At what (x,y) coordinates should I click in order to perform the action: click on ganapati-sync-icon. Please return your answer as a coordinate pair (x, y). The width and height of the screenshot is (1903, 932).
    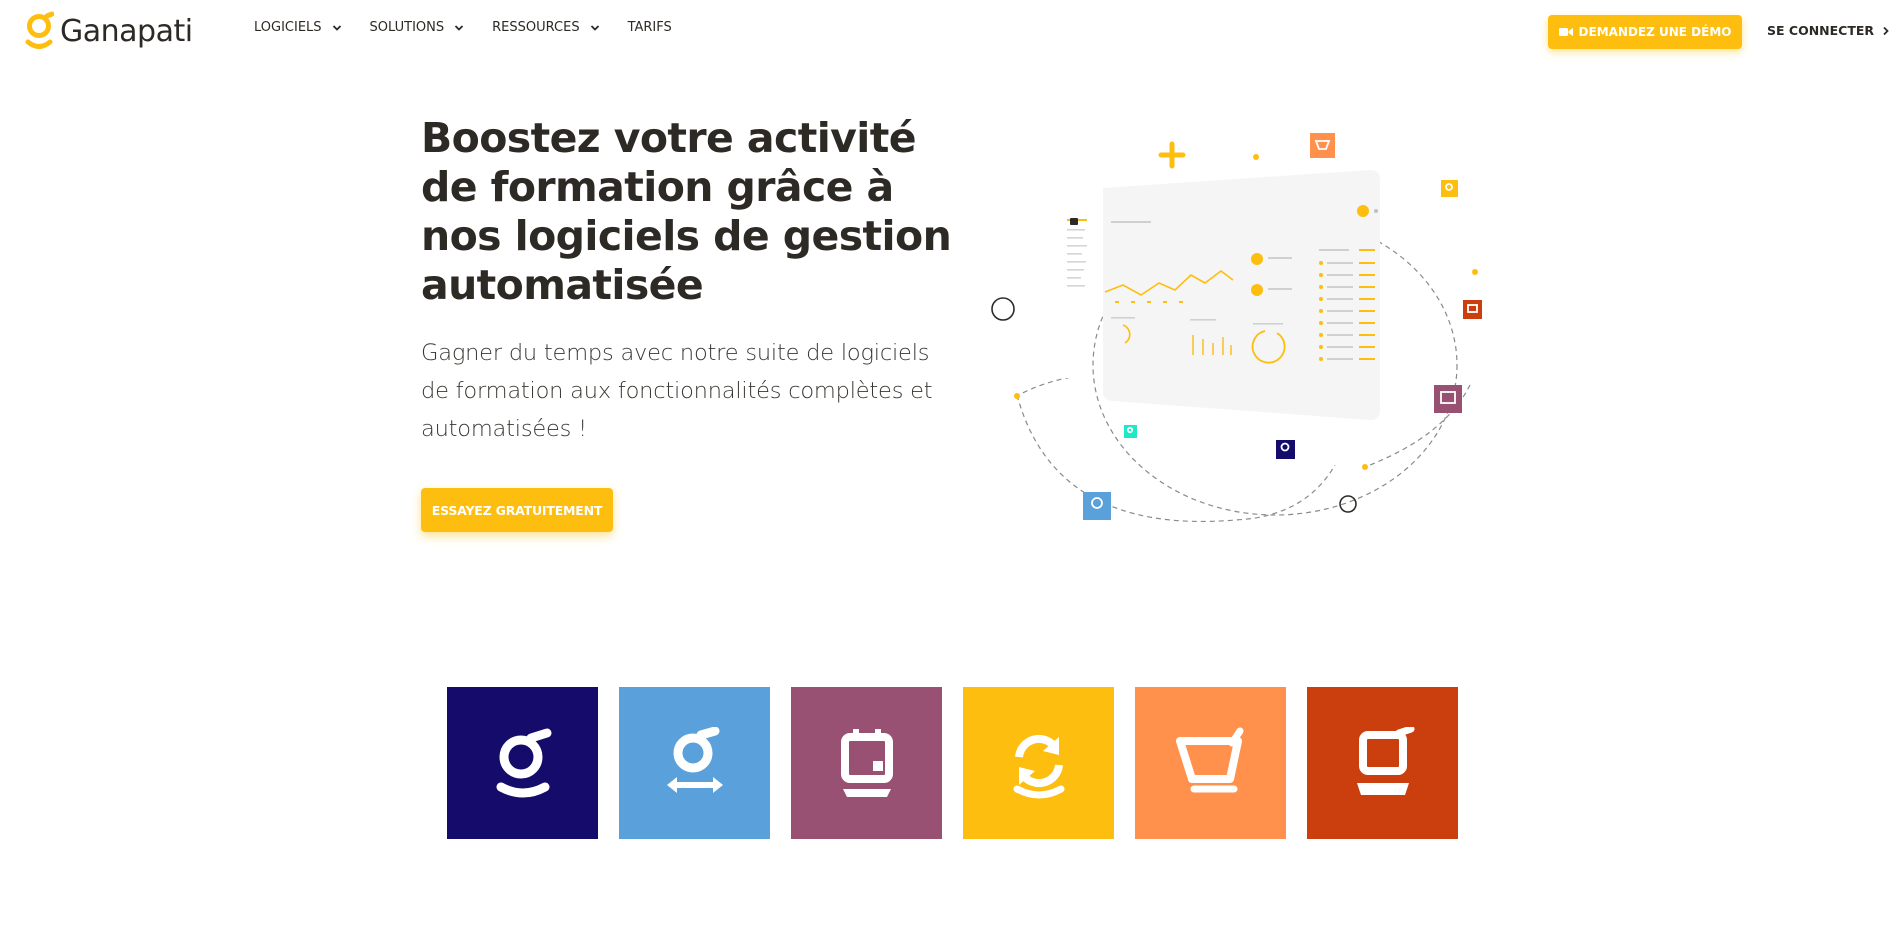
    Looking at the image, I should click on (1038, 766).